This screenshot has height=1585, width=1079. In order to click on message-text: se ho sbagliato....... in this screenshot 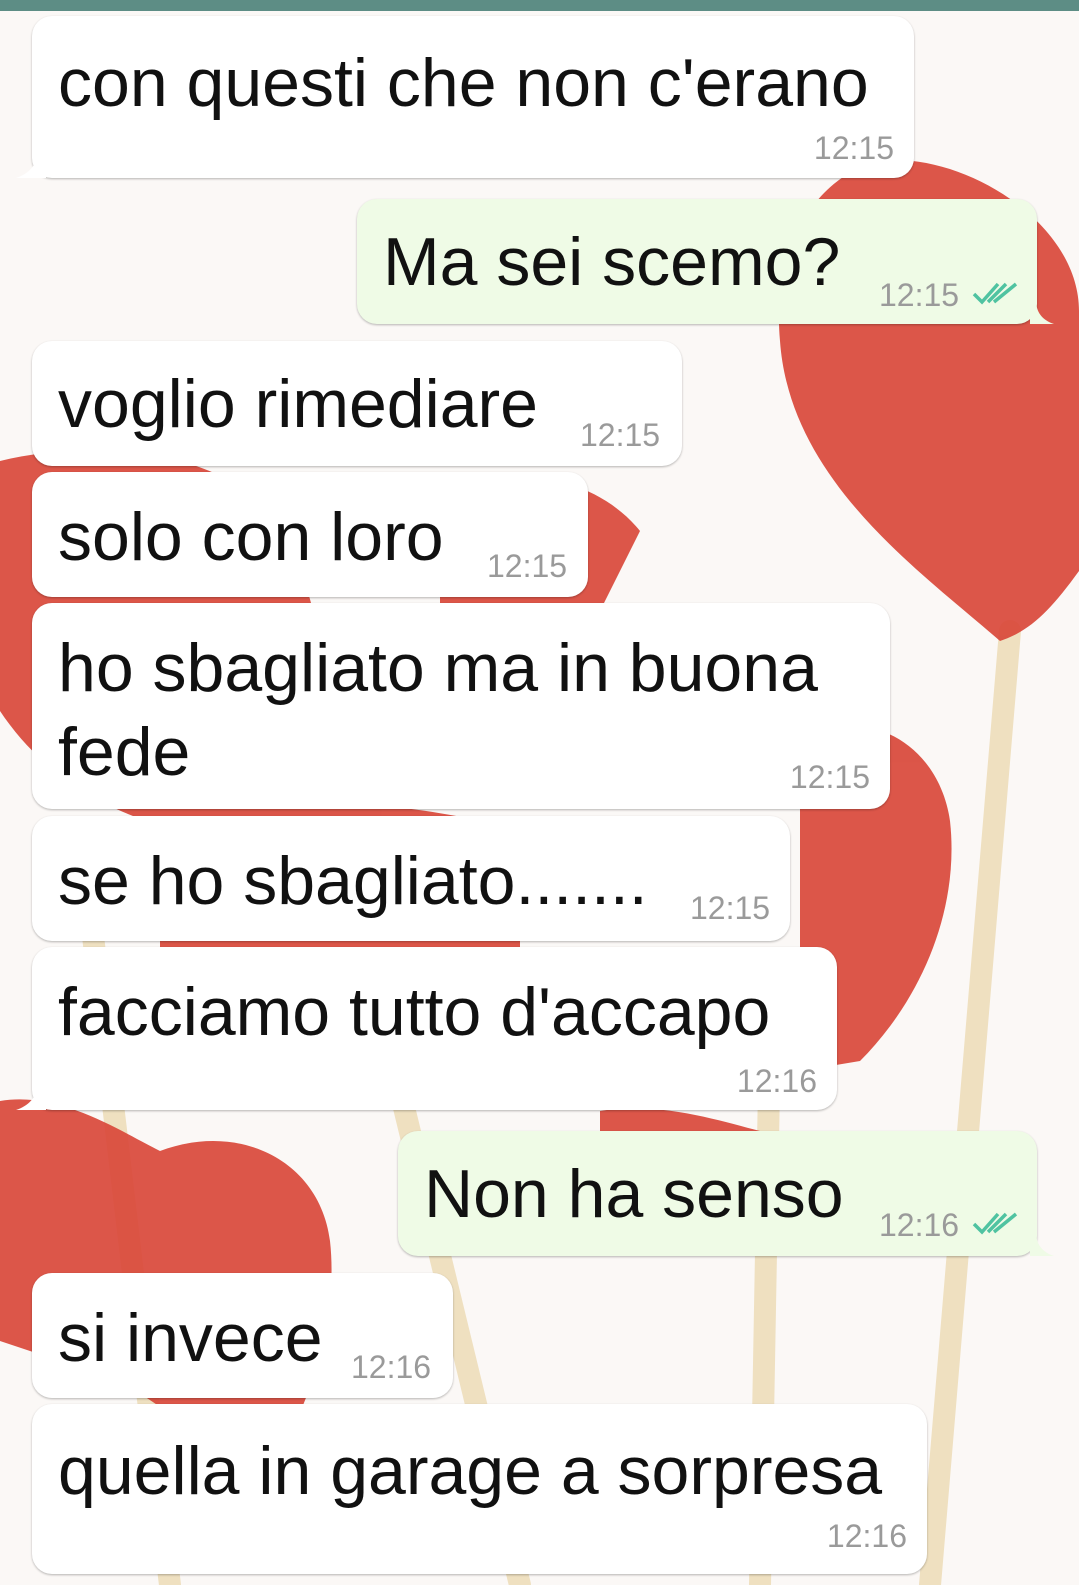, I will do `click(353, 881)`.